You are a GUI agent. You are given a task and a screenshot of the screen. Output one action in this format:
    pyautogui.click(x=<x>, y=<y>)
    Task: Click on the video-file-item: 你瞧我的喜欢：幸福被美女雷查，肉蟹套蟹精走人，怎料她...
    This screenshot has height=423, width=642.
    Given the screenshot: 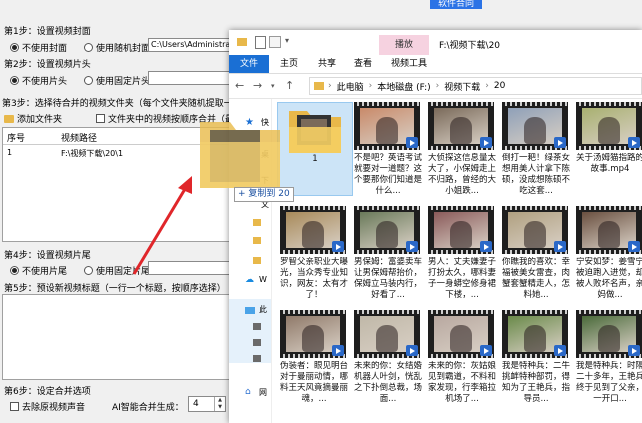 What is the action you would take?
    pyautogui.click(x=536, y=253)
    